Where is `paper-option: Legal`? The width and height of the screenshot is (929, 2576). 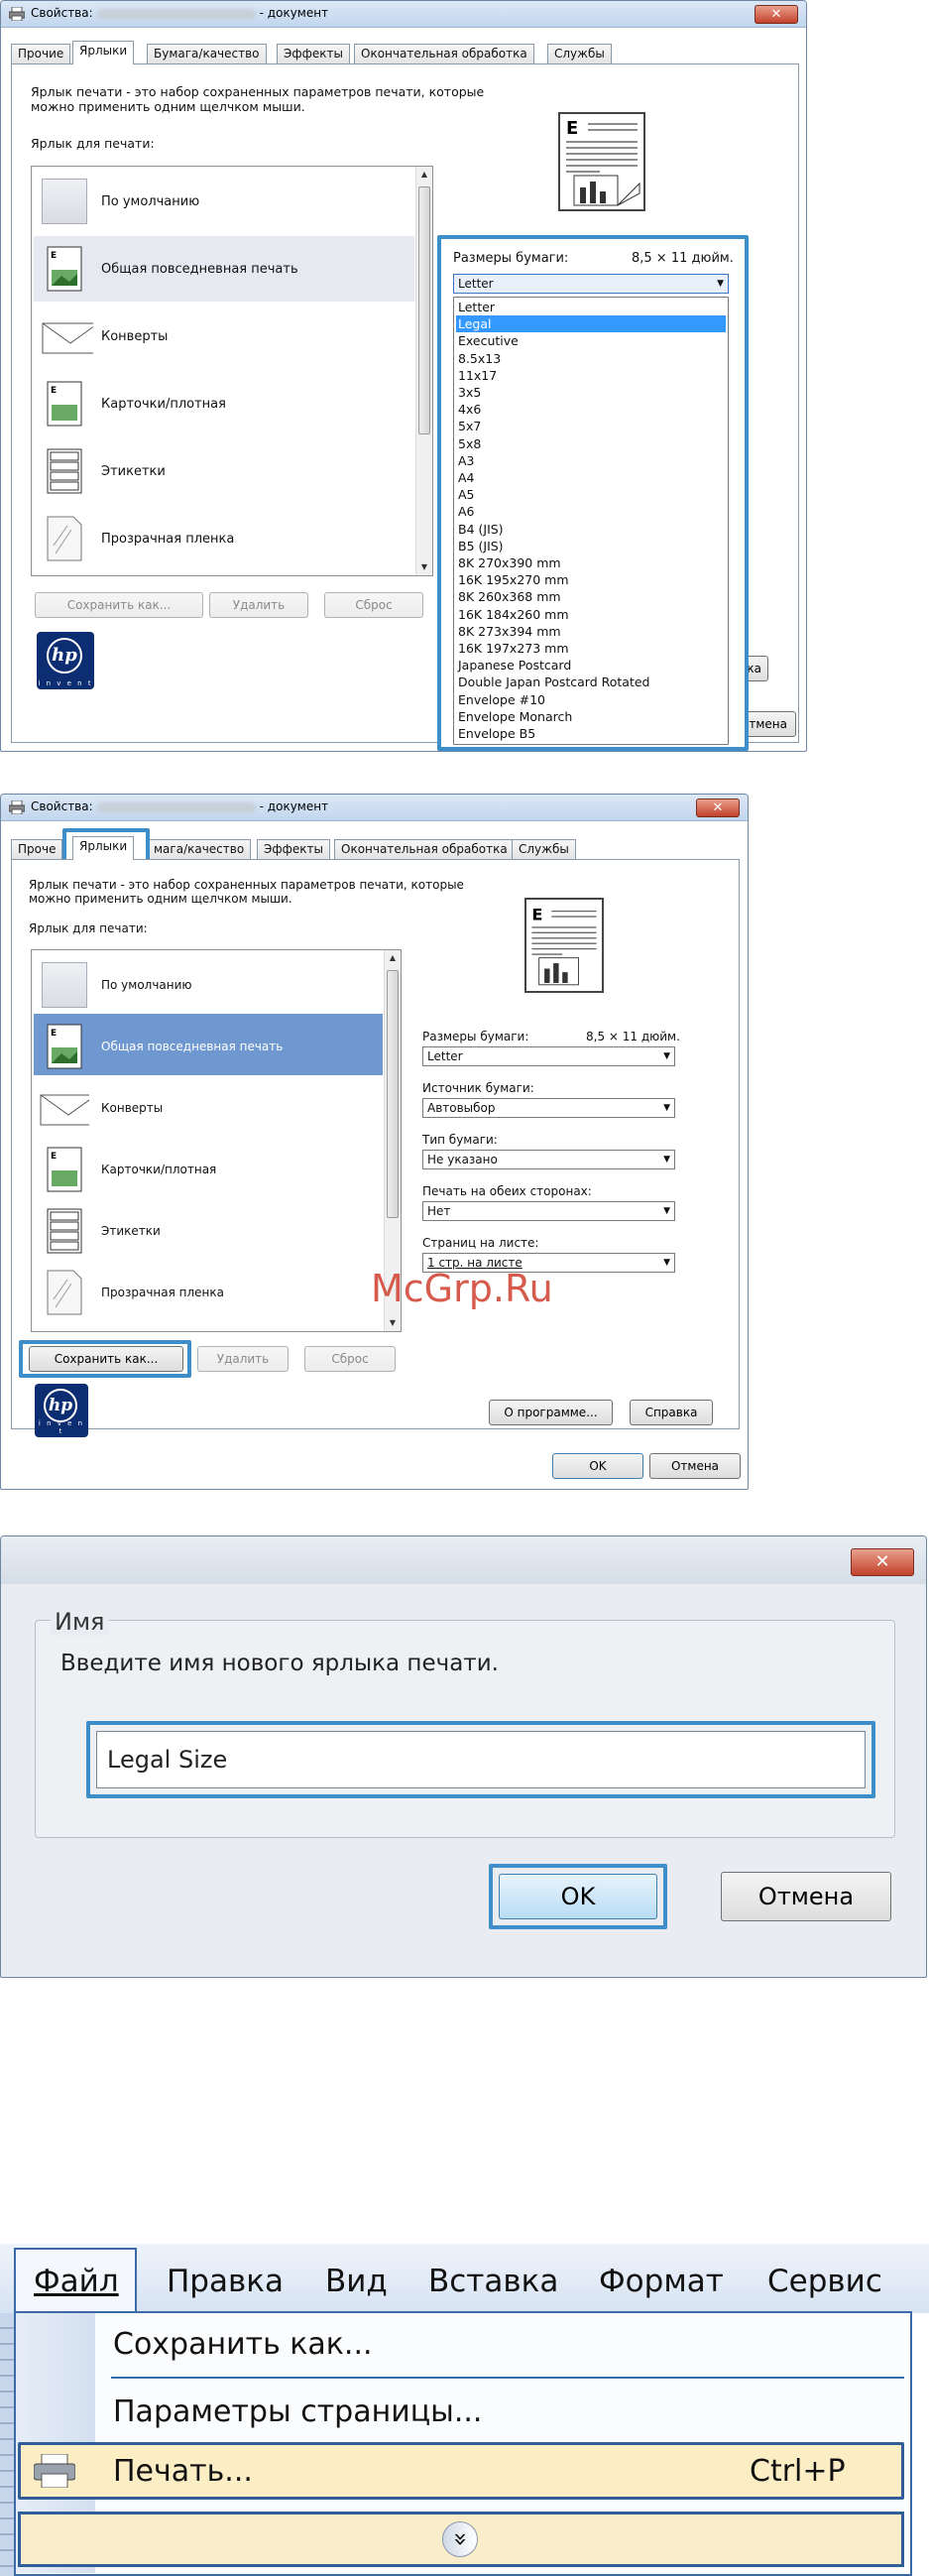
paper-option: Legal is located at coordinates (591, 324).